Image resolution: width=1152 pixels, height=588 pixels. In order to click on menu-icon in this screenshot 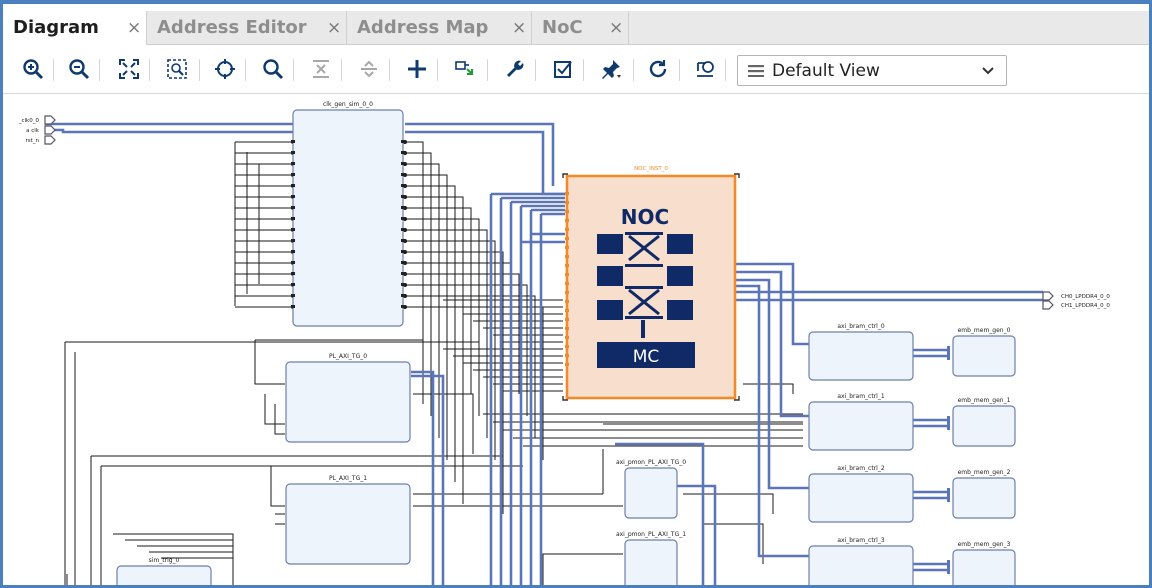, I will do `click(756, 71)`.